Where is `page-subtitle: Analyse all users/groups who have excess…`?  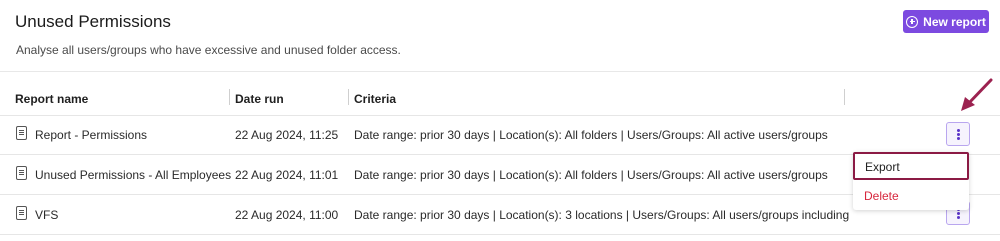
page-subtitle: Analyse all users/groups who have excess… is located at coordinates (208, 50).